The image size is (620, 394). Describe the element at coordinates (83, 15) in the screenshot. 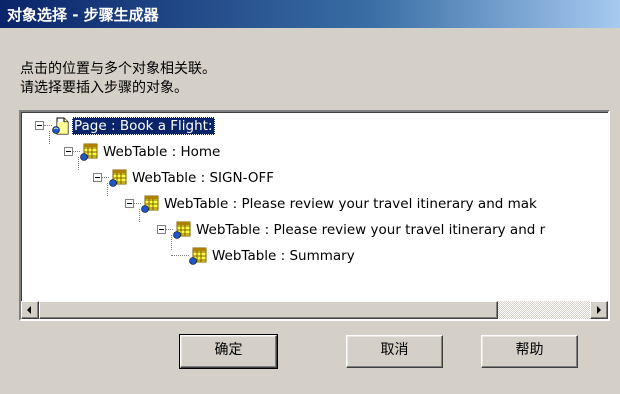

I see `window-title: 对象选择 - 步骤生成器` at that location.